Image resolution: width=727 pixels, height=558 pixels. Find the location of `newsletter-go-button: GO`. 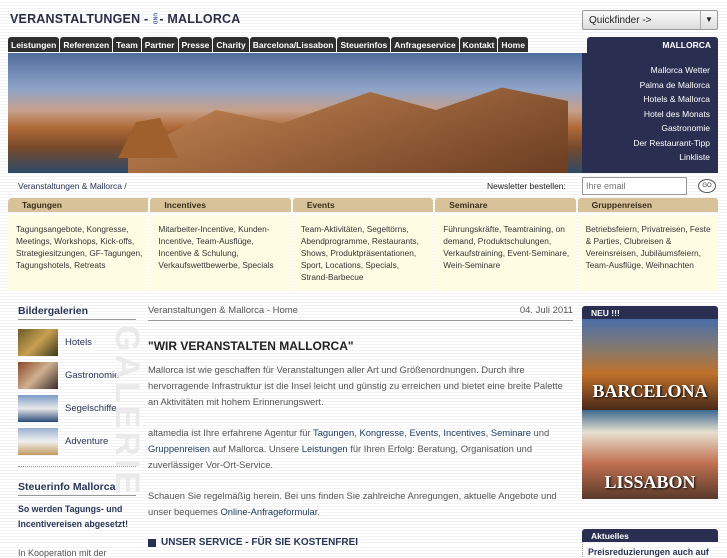

newsletter-go-button: GO is located at coordinates (707, 186).